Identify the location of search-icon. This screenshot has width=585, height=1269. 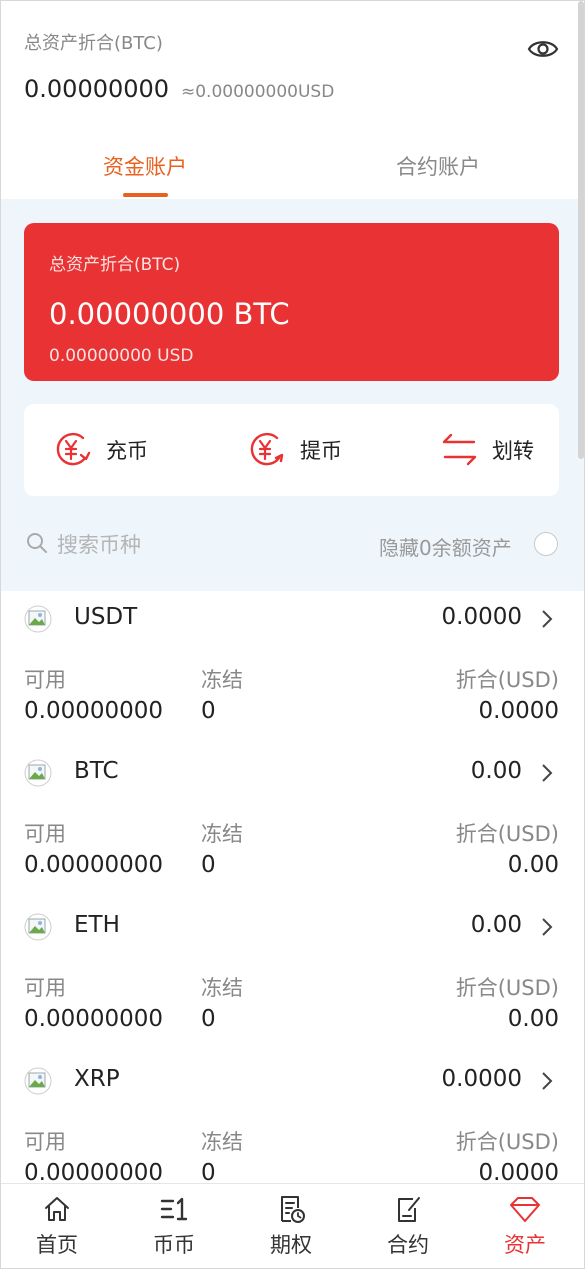
(37, 543).